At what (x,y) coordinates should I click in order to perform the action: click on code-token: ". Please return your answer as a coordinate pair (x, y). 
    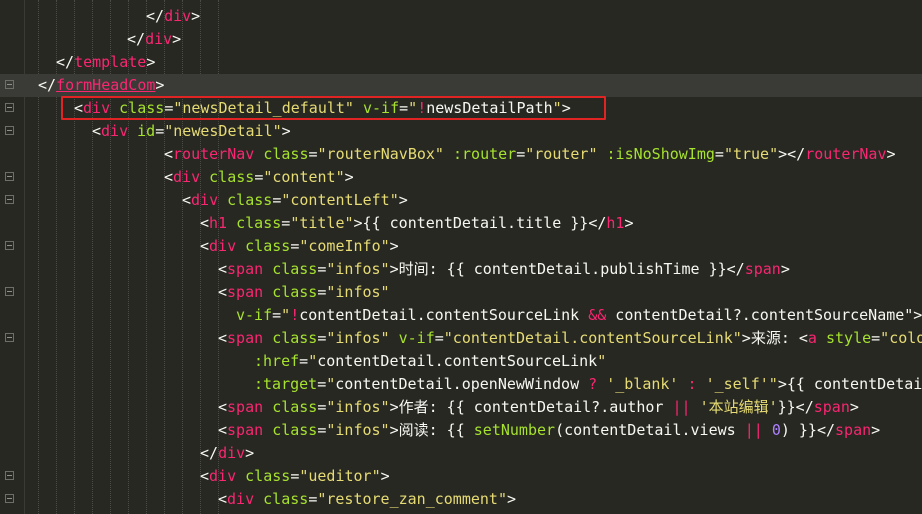
    Looking at the image, I should click on (773, 384).